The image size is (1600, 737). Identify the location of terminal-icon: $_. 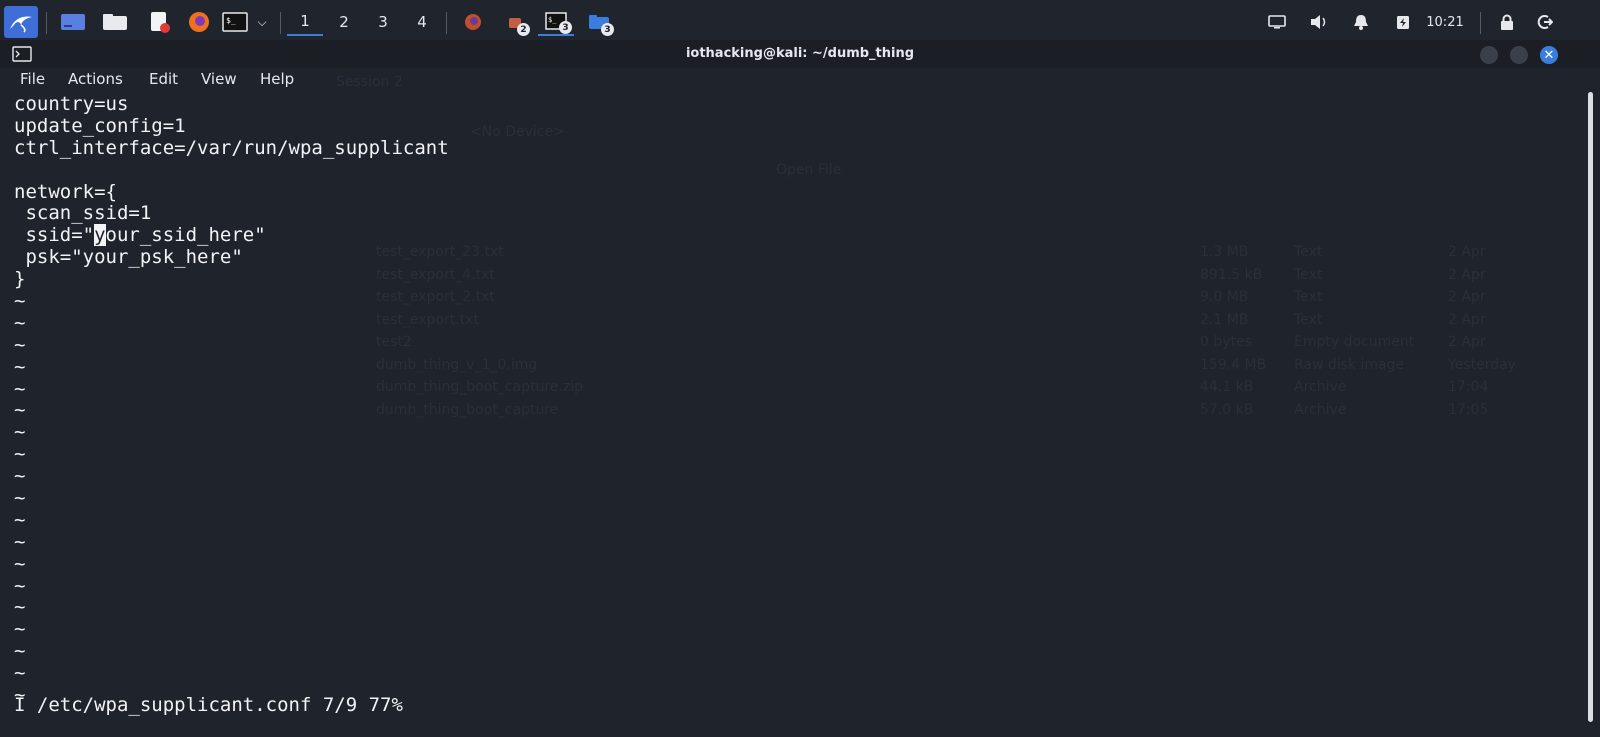
(235, 22).